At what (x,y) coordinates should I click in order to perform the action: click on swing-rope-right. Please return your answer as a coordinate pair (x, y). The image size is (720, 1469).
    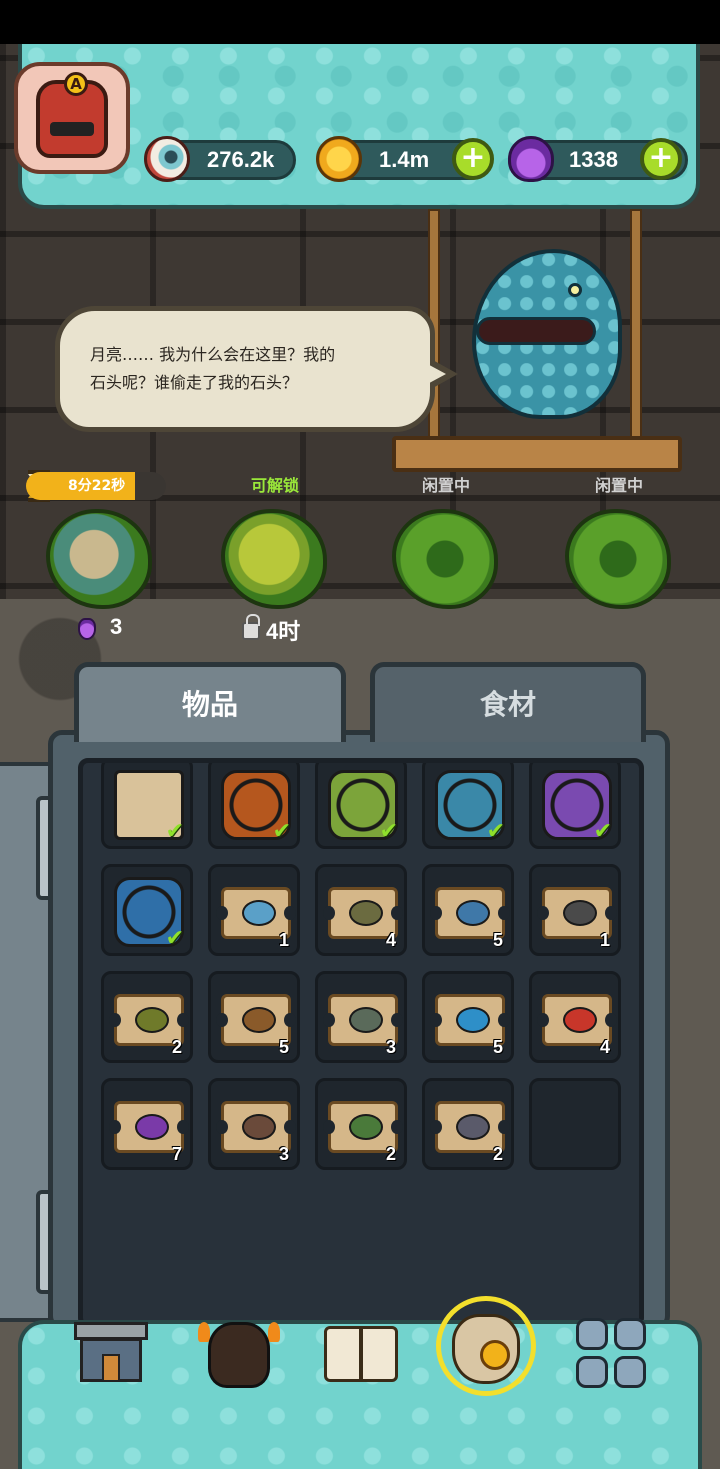
    Looking at the image, I should click on (636, 324).